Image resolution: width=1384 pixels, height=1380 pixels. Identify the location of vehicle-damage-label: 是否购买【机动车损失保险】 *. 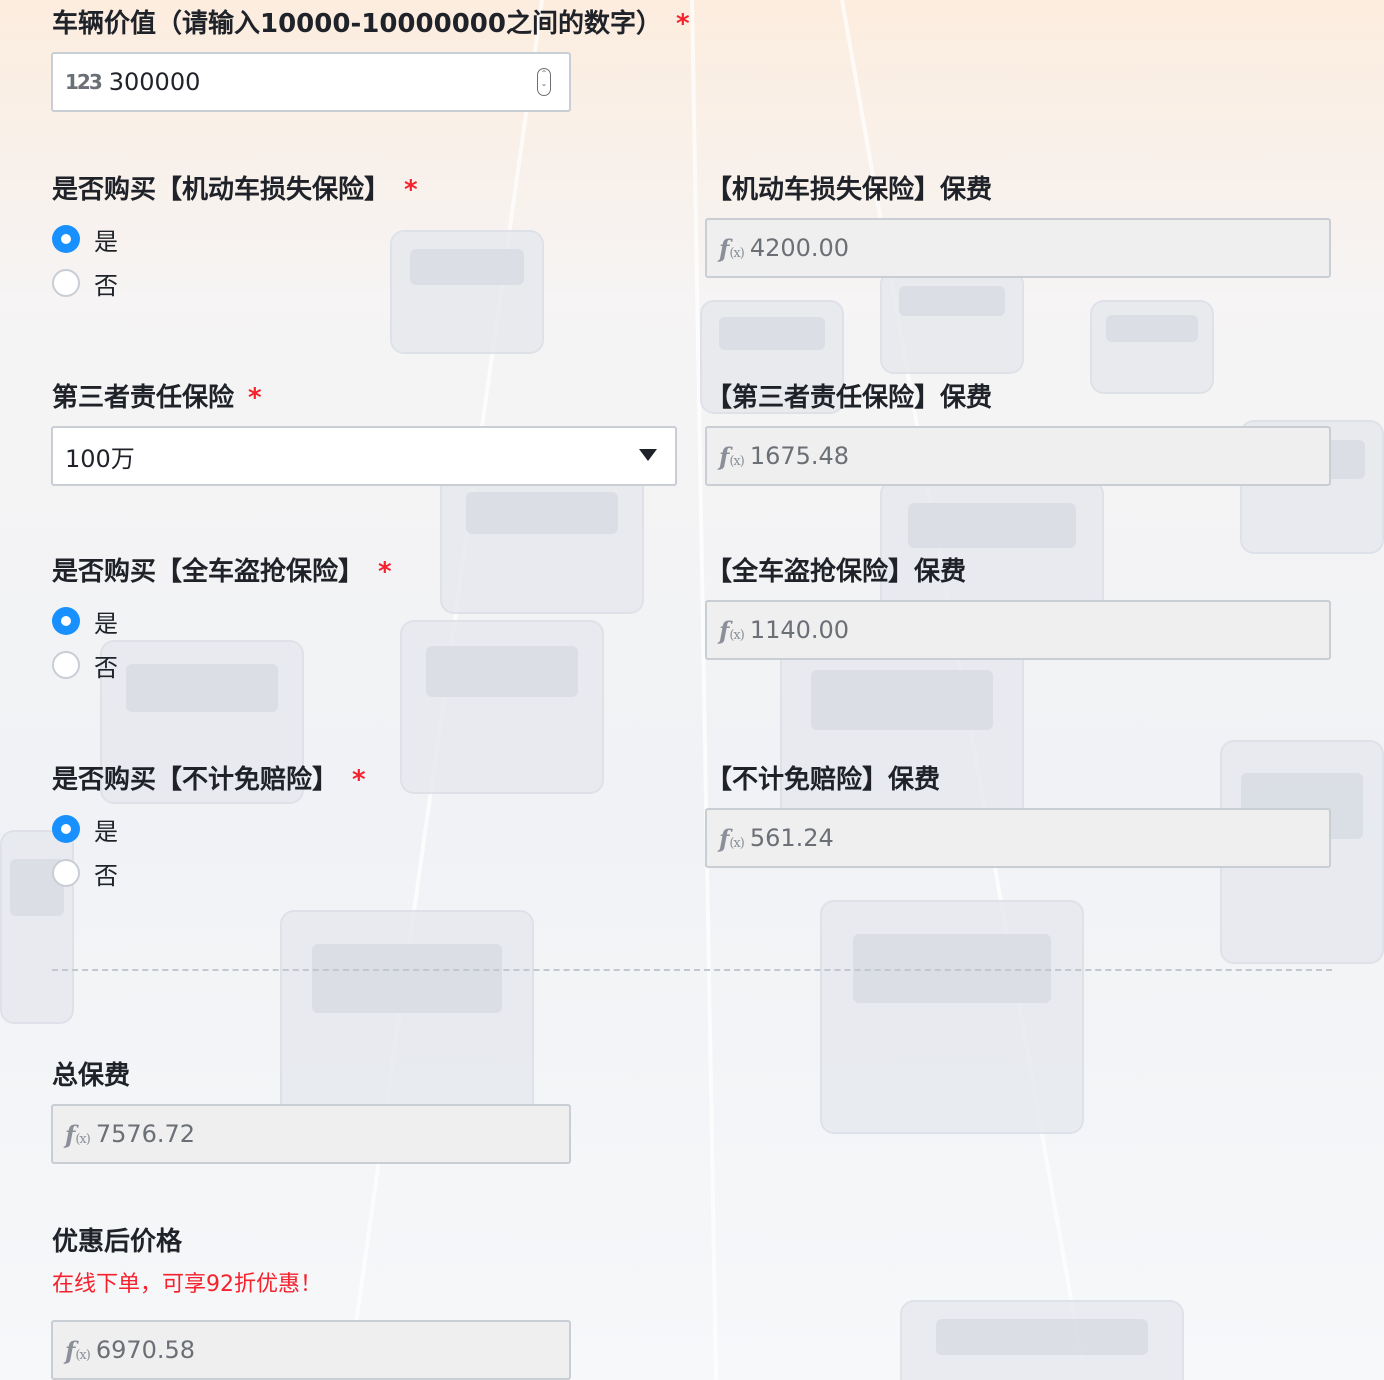
(235, 190).